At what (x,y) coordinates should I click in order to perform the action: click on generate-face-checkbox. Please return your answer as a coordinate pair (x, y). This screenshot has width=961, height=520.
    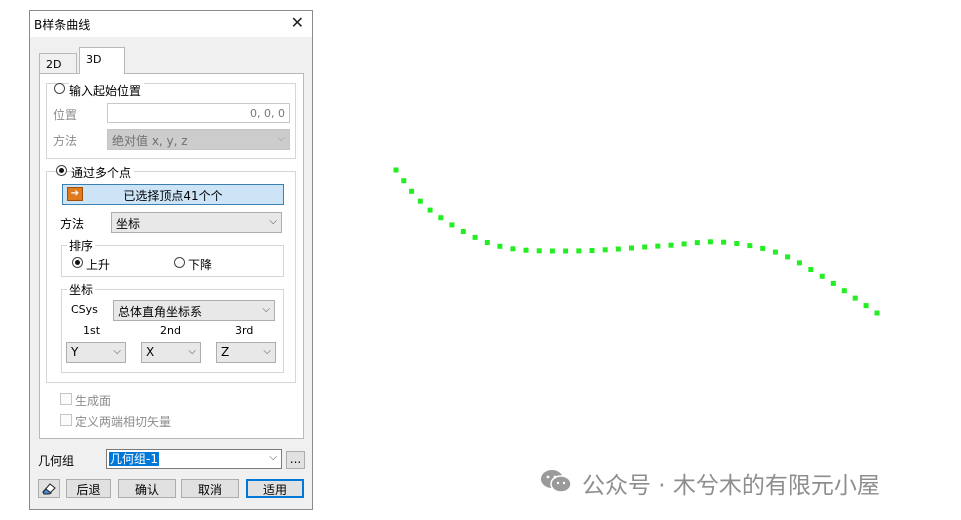
    Looking at the image, I should click on (66, 399).